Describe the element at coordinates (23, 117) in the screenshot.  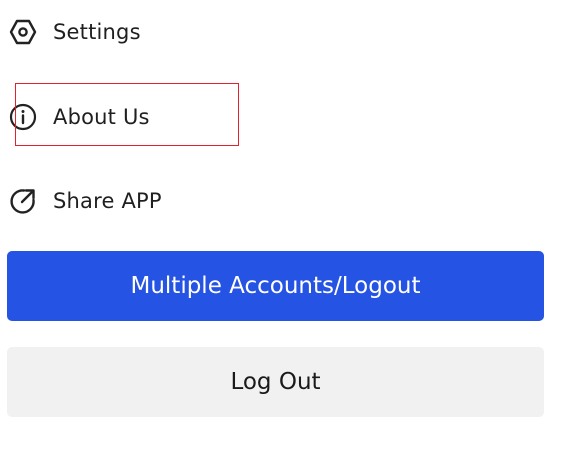
I see `info-icon` at that location.